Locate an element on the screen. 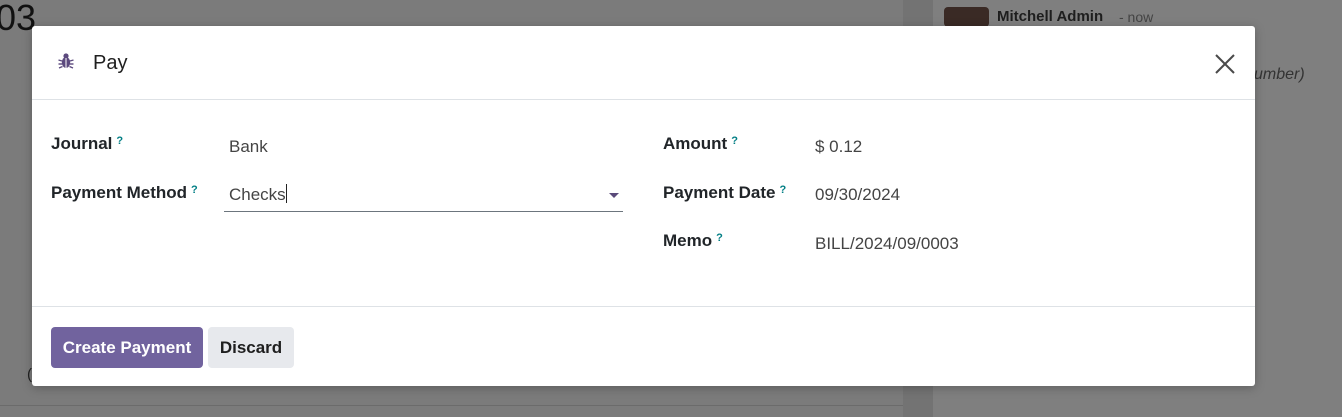  payment-method-label: Payment Method? is located at coordinates (124, 193).